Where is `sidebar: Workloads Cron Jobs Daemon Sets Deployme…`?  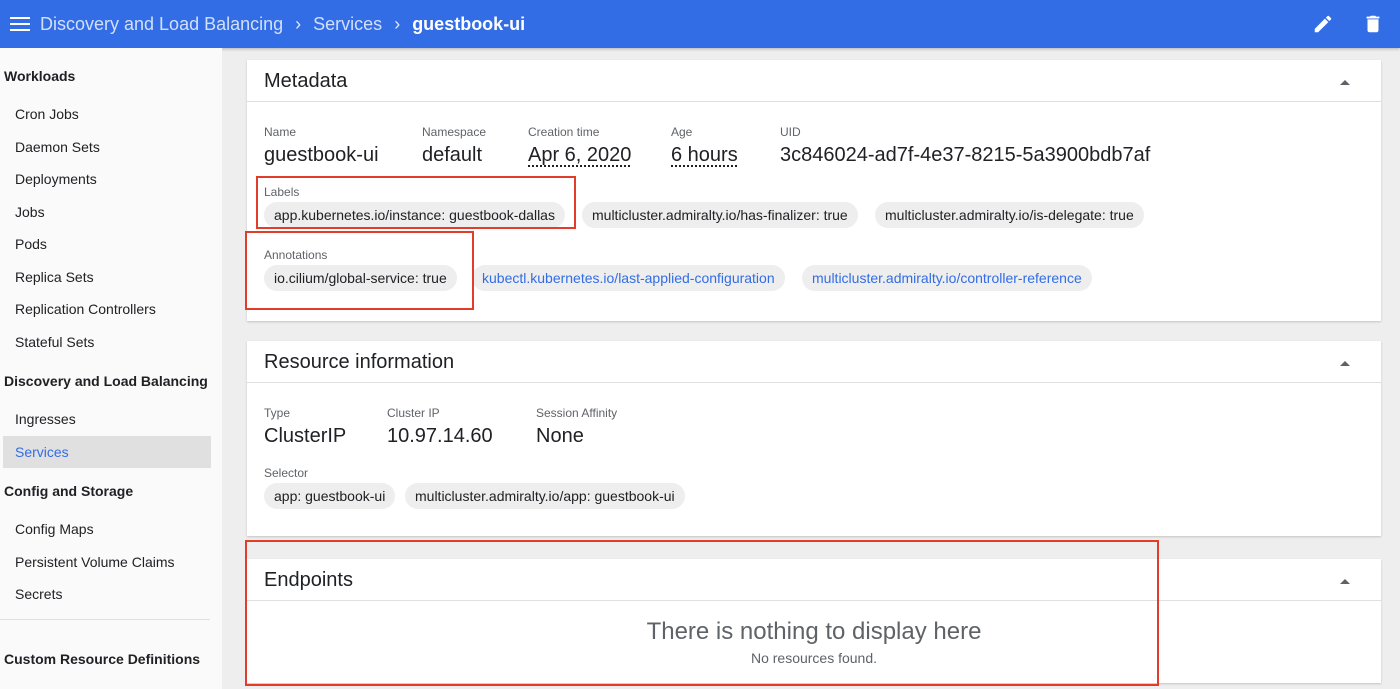 sidebar: Workloads Cron Jobs Daemon Sets Deployme… is located at coordinates (111, 368).